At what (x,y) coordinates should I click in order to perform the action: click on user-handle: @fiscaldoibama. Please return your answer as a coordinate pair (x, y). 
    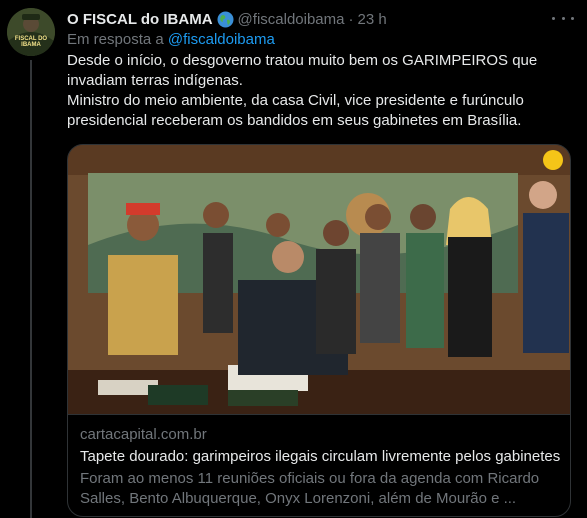
    Looking at the image, I should click on (291, 19).